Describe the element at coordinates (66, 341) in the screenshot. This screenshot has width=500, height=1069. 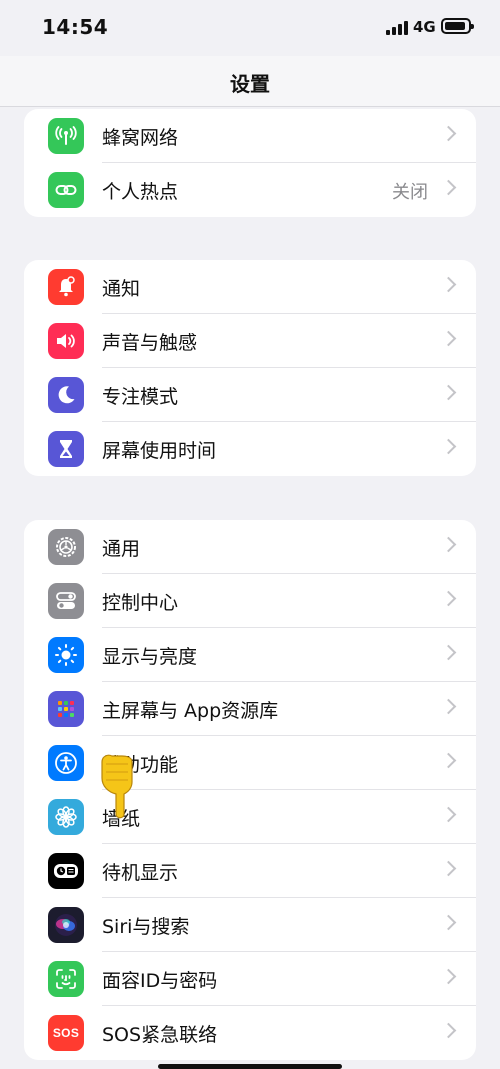
I see `speaker-icon` at that location.